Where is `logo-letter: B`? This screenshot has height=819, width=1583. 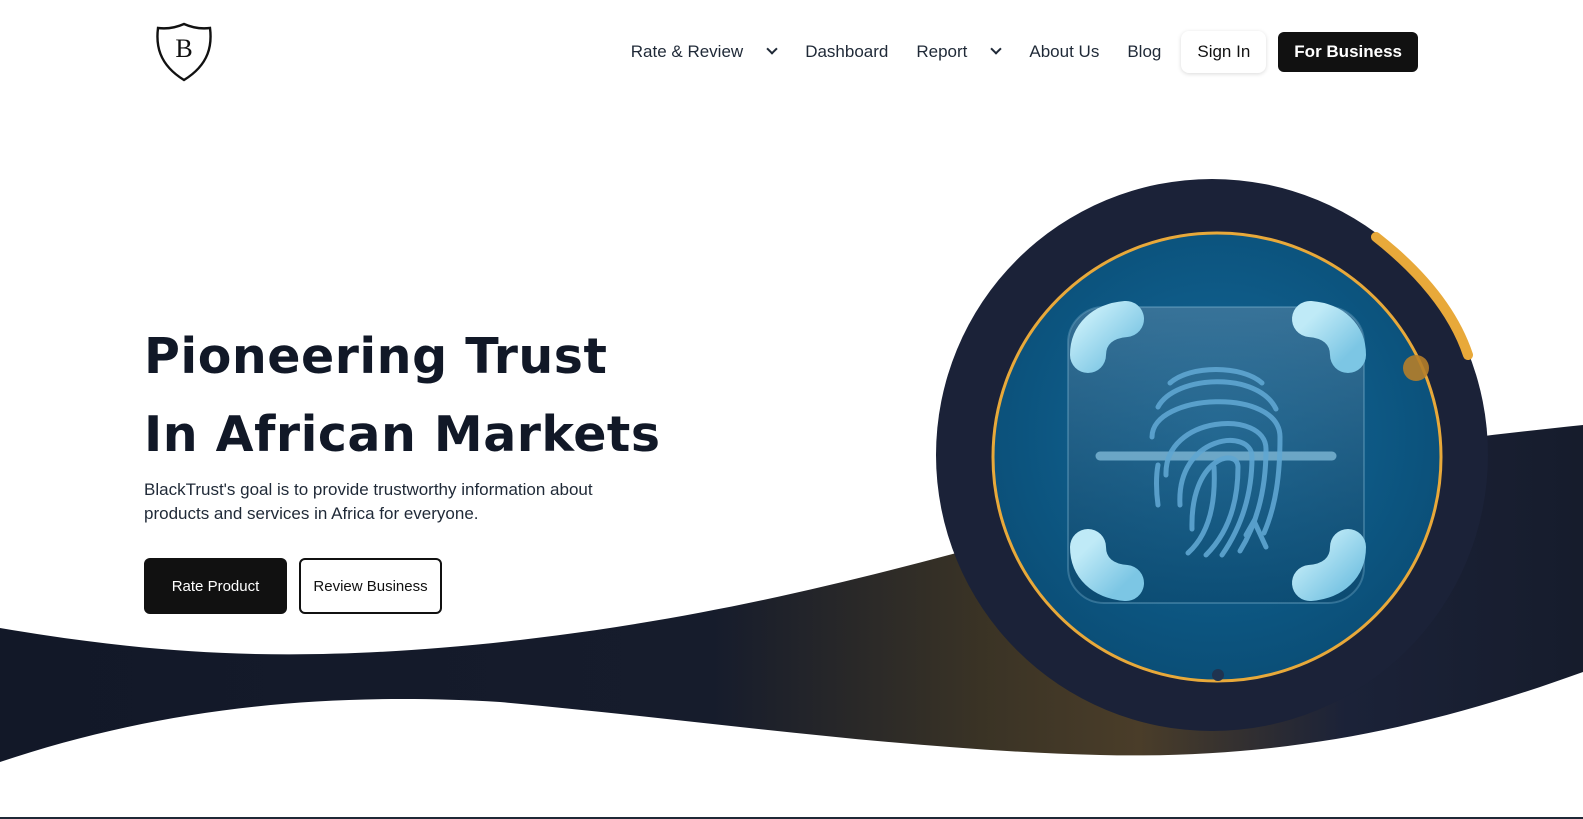
logo-letter: B is located at coordinates (184, 48).